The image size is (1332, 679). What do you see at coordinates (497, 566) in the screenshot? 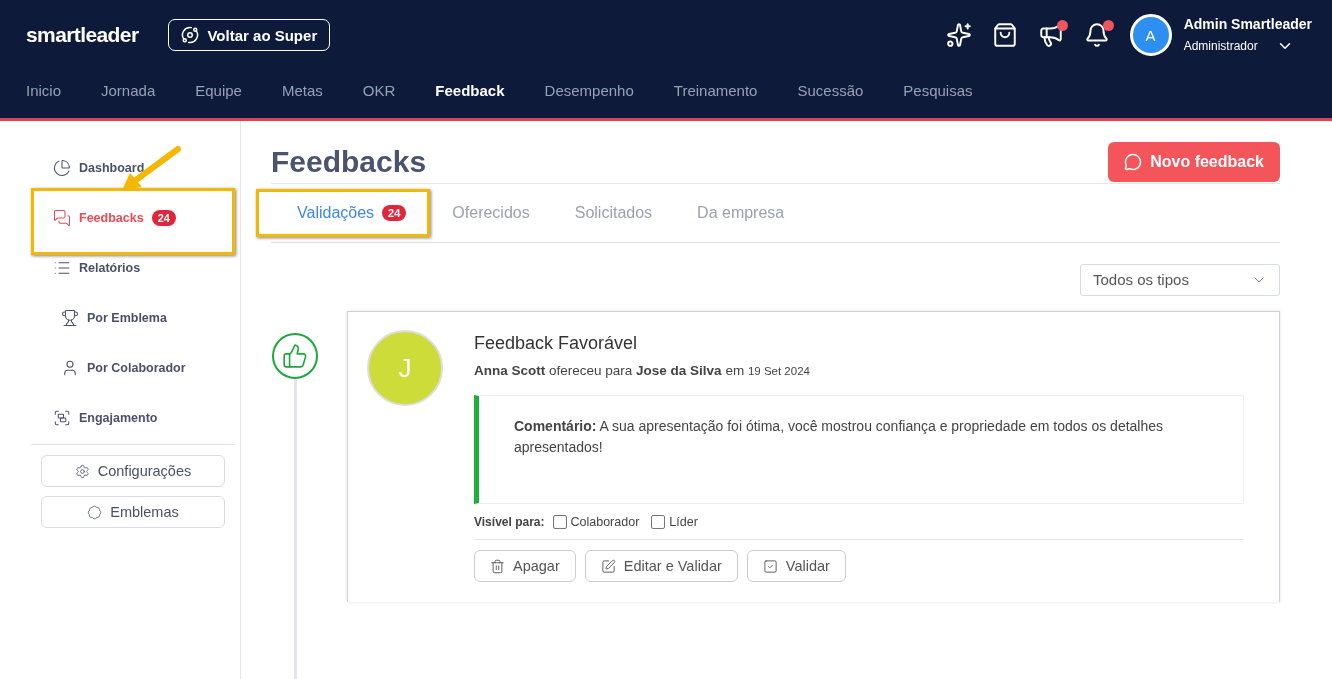
I see `delete-icon` at bounding box center [497, 566].